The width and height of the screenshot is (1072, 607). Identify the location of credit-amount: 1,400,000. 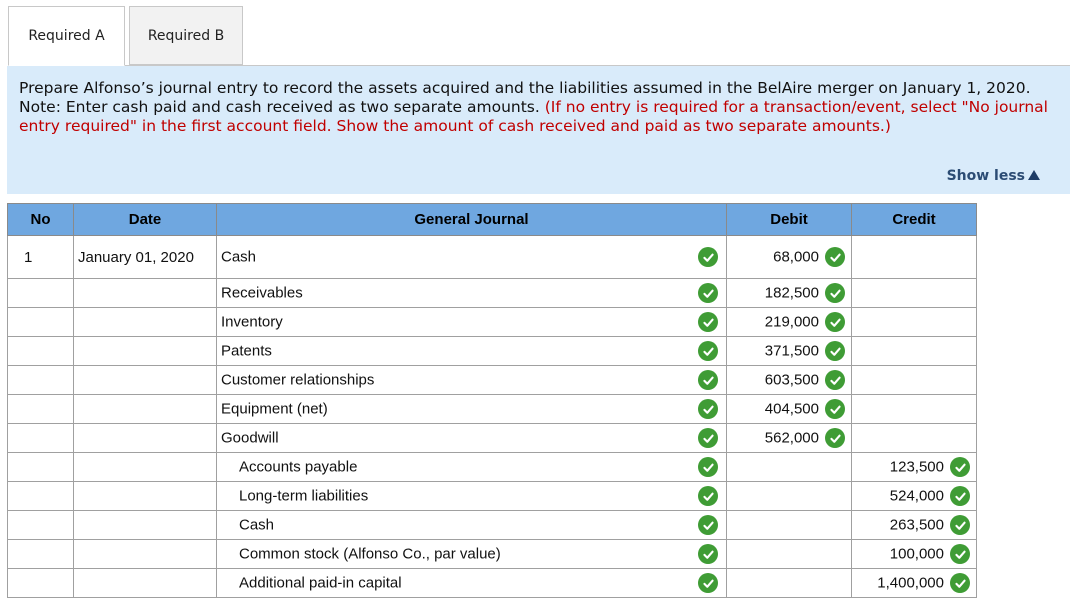
(910, 583).